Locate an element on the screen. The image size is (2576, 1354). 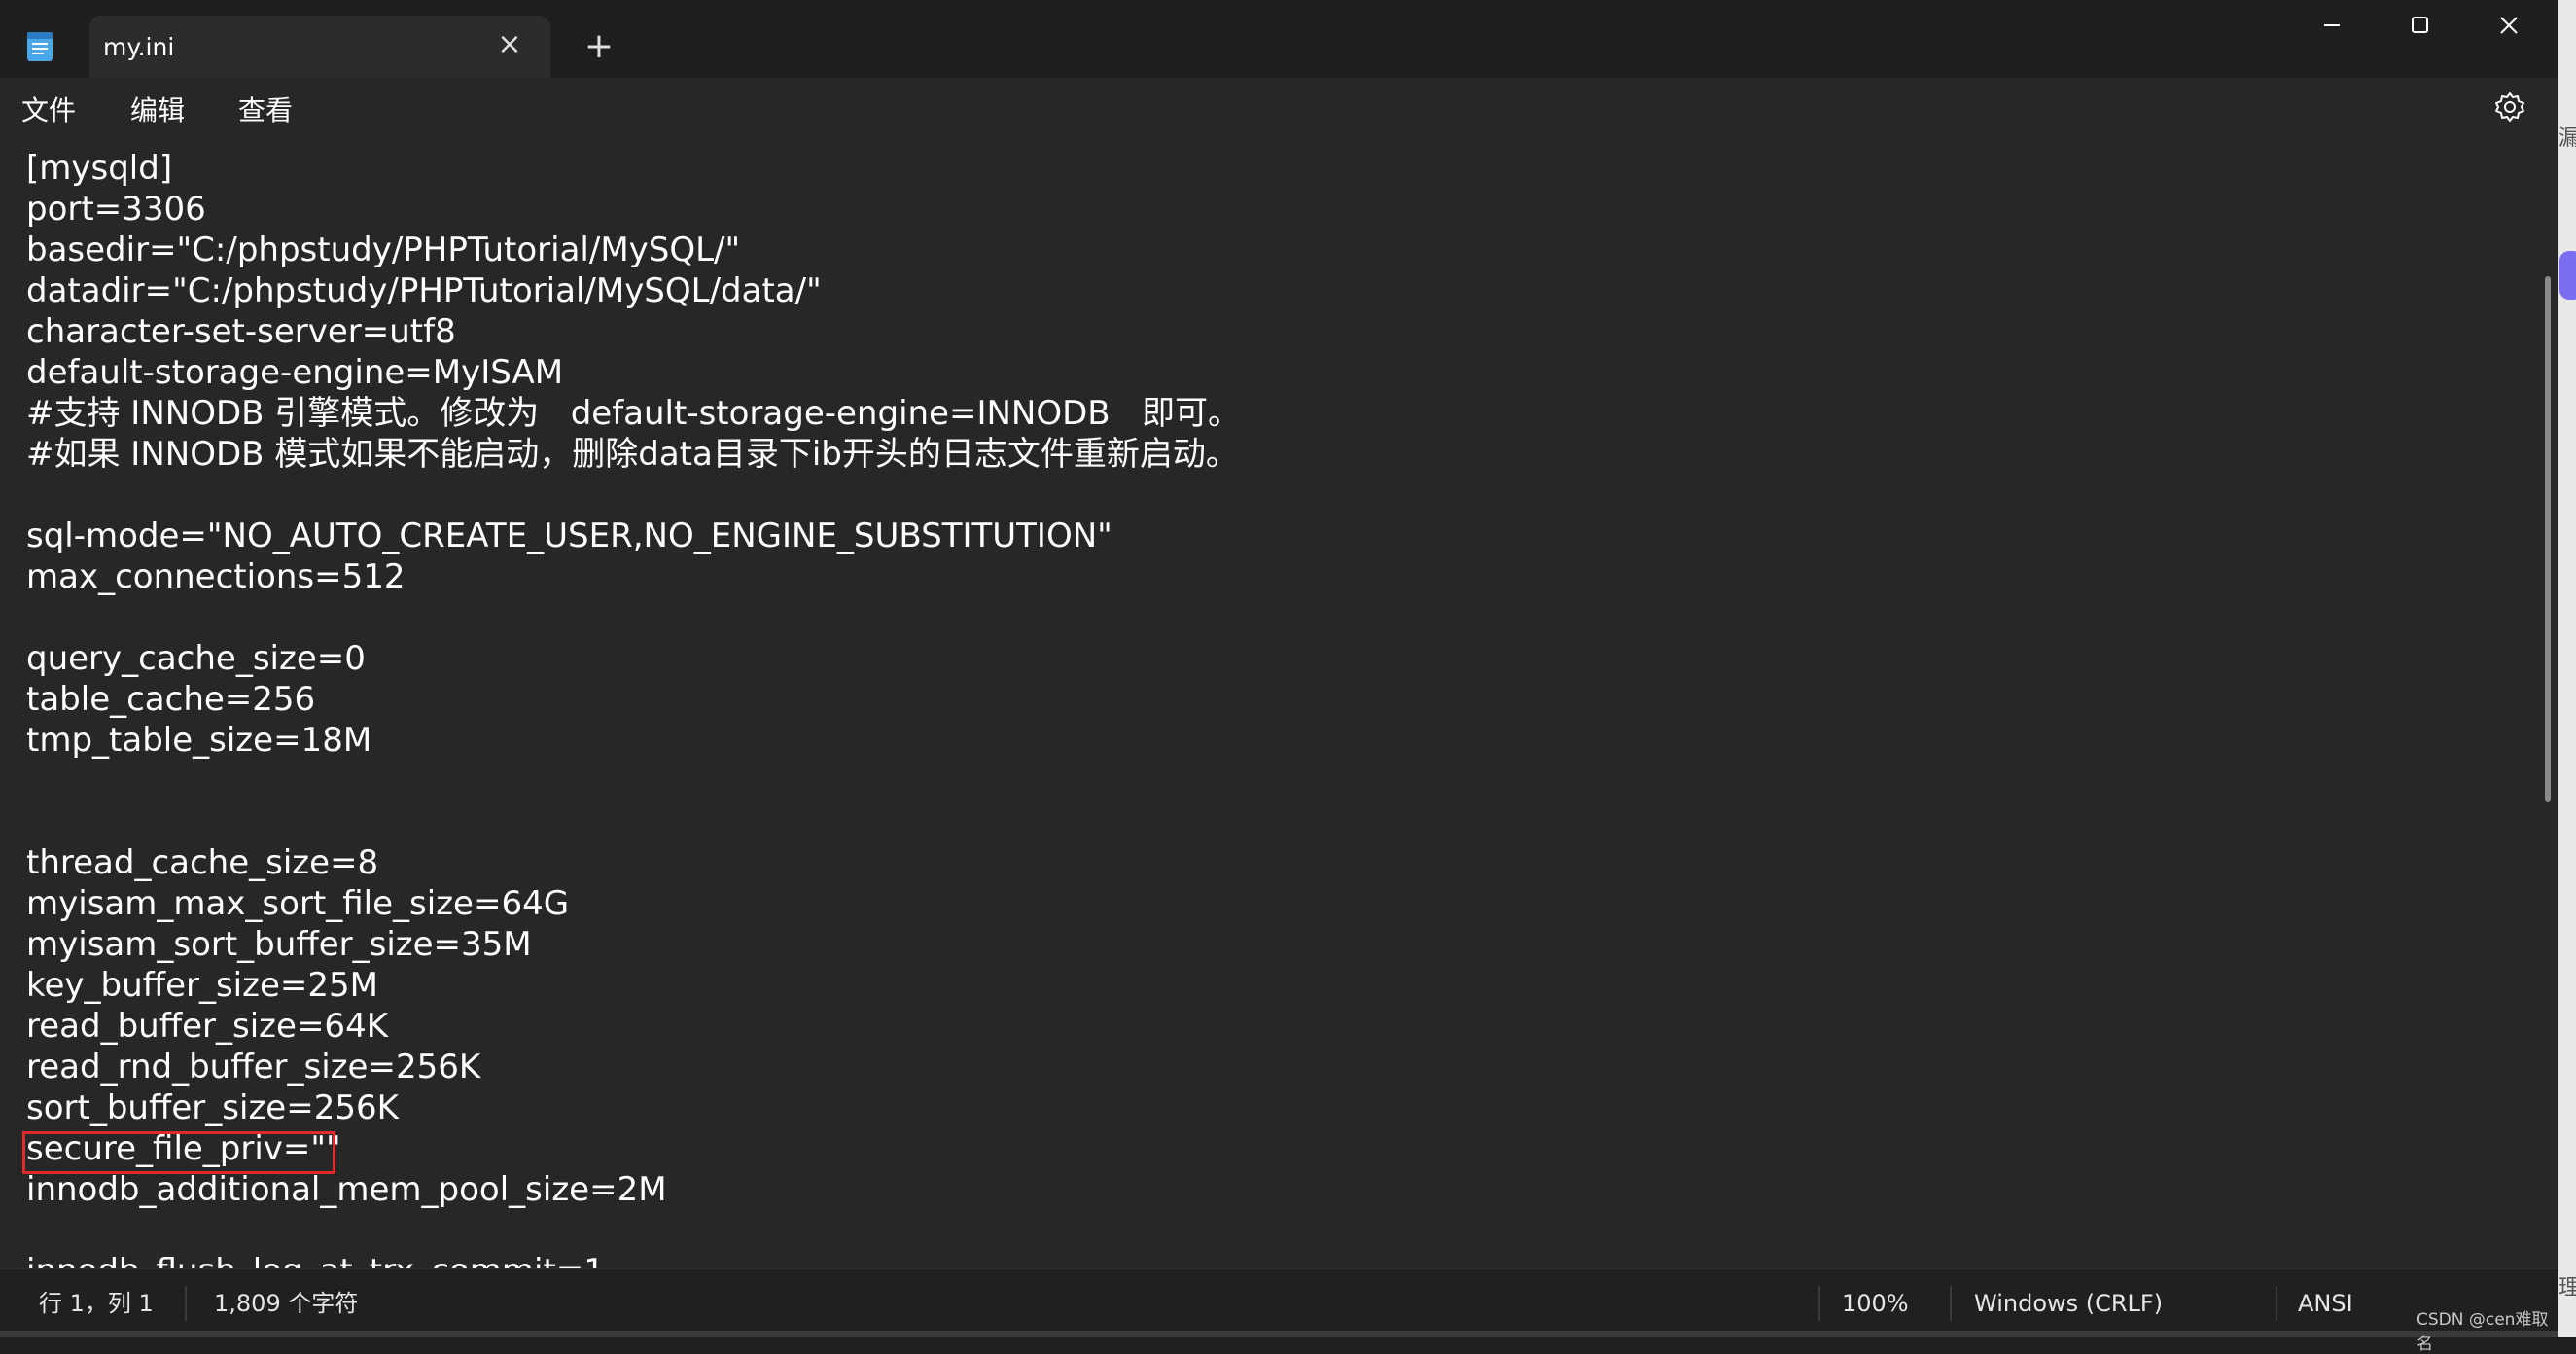
annotation-highlight-box is located at coordinates (179, 1152).